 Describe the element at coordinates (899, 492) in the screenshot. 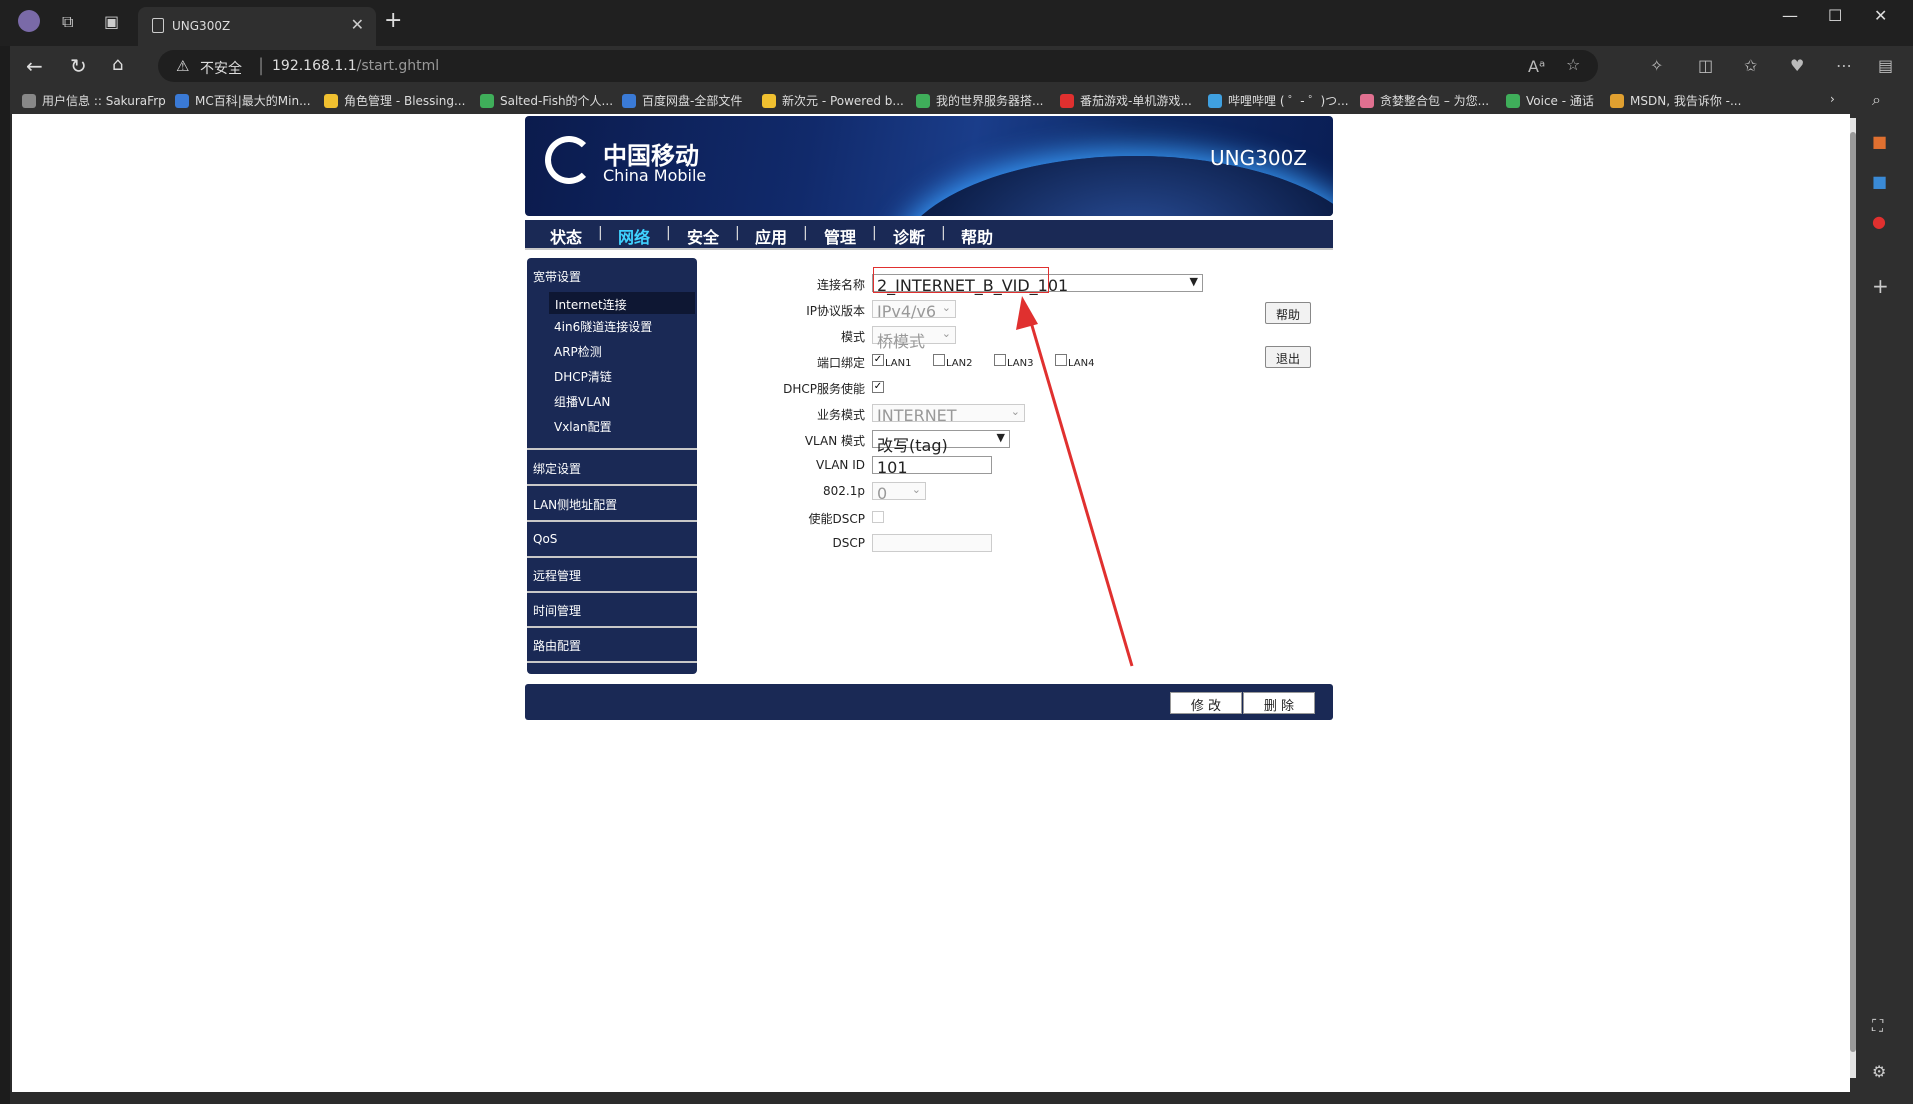

I see `p8021-select: 0 ⌄` at that location.